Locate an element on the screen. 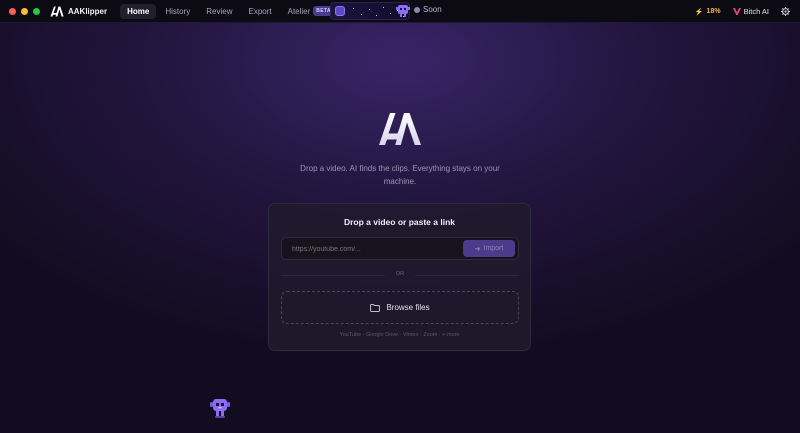 The image size is (800, 433). import-card-title: Drop a video or paste a link is located at coordinates (399, 222).